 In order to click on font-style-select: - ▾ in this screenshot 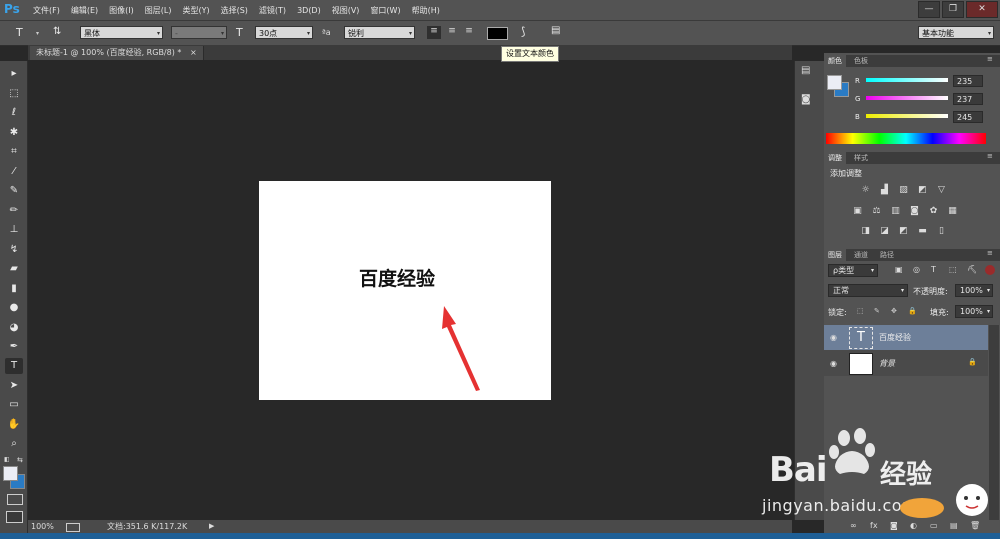, I will do `click(199, 32)`.